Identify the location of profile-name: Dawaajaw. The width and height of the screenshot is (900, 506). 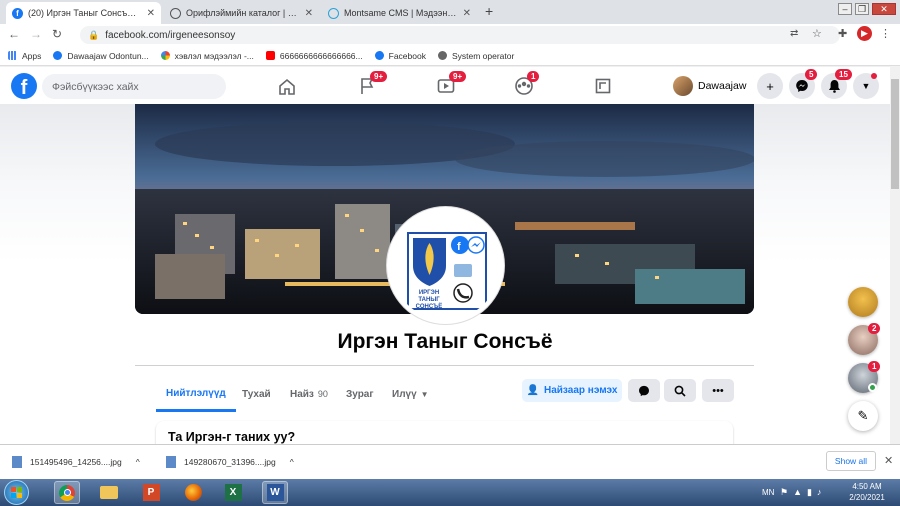
(722, 86).